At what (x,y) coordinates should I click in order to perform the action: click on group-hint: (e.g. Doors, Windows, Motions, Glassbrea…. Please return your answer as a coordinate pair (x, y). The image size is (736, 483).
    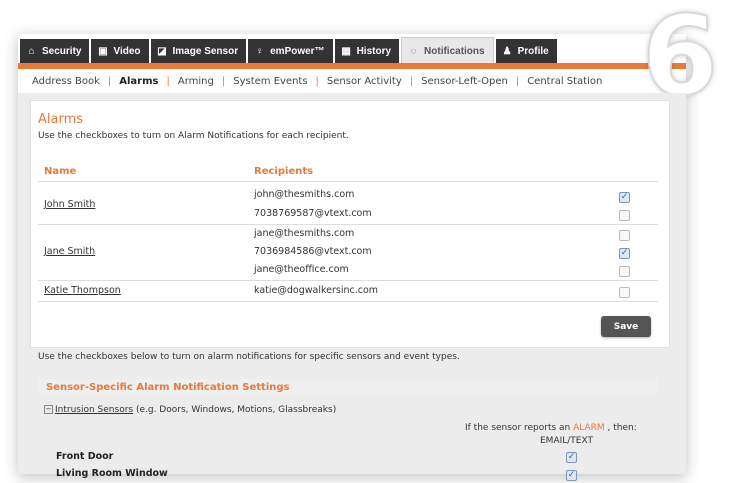
    Looking at the image, I should click on (235, 410).